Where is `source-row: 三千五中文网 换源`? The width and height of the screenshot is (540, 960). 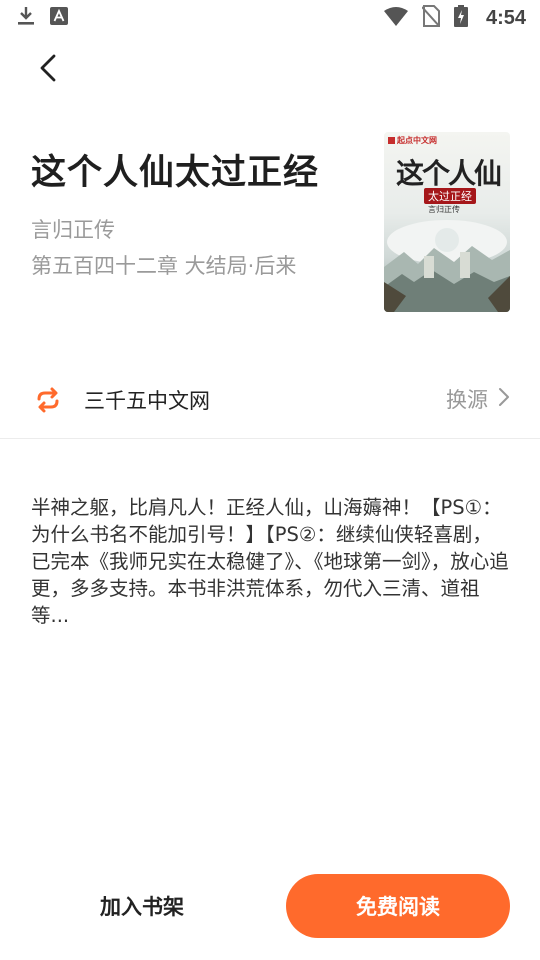 source-row: 三千五中文网 换源 is located at coordinates (270, 400).